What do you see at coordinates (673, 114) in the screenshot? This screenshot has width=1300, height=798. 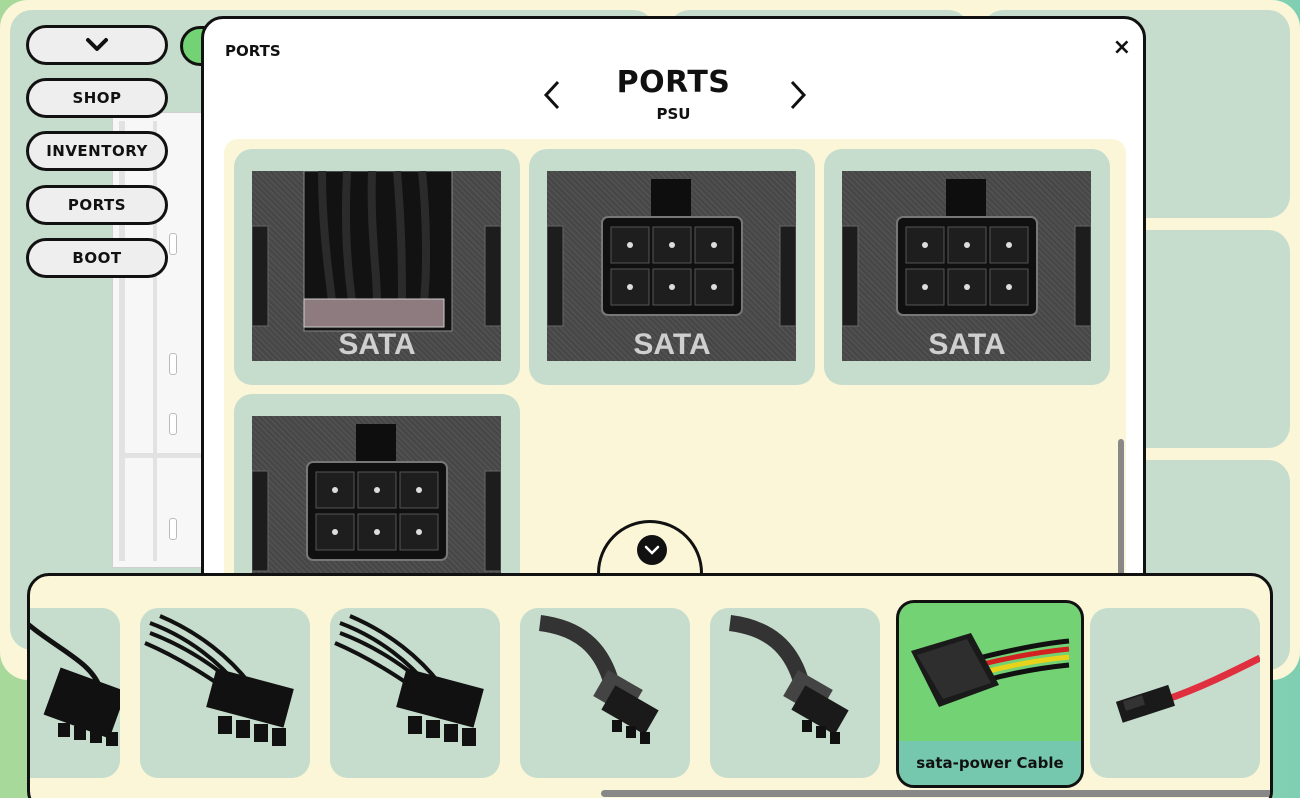 I see `modal-subtitle: PSU` at bounding box center [673, 114].